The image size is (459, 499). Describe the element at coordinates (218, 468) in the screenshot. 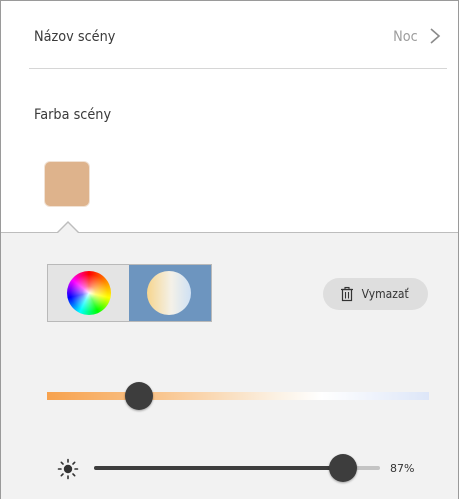

I see `brightness-slider-fill` at that location.